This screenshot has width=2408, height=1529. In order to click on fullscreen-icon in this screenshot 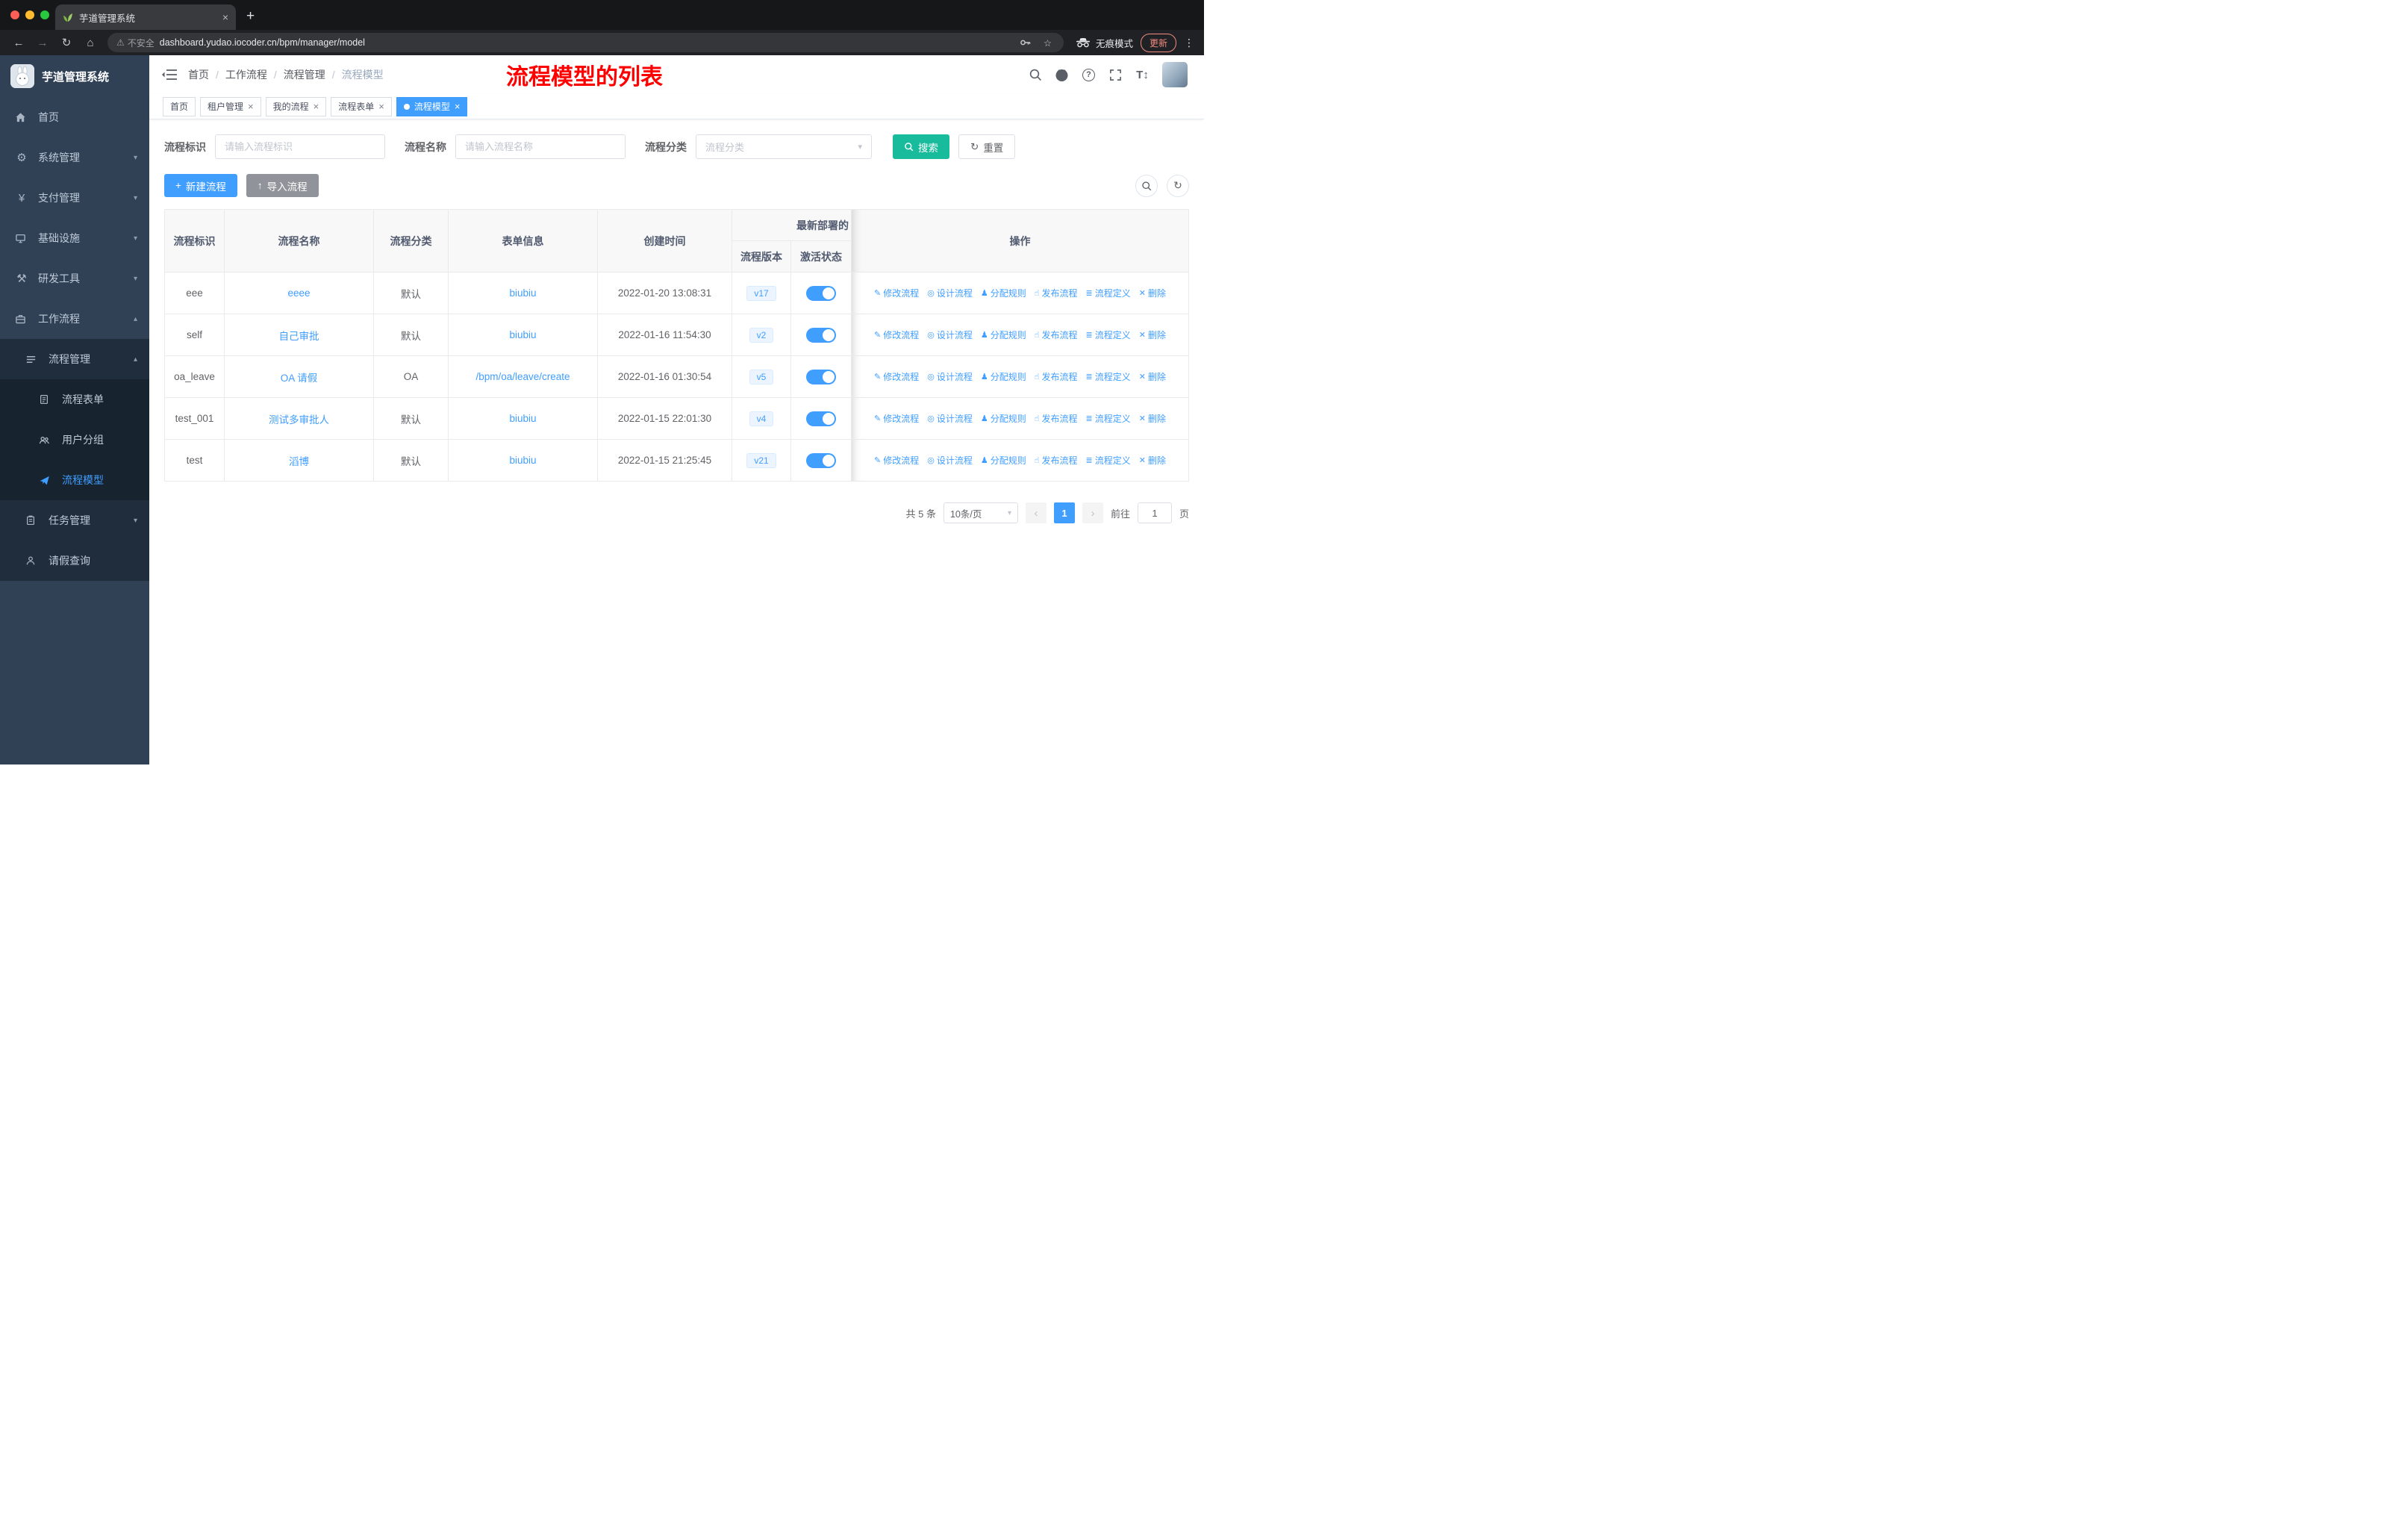, I will do `click(1115, 75)`.